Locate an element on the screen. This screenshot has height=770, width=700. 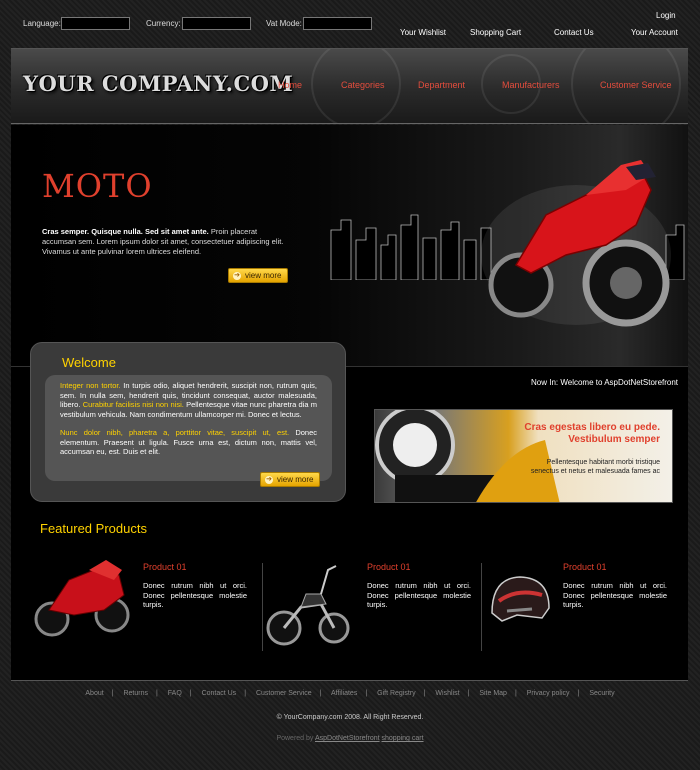
footer-link-privacy-policy: Privacy policy is located at coordinates (548, 693).